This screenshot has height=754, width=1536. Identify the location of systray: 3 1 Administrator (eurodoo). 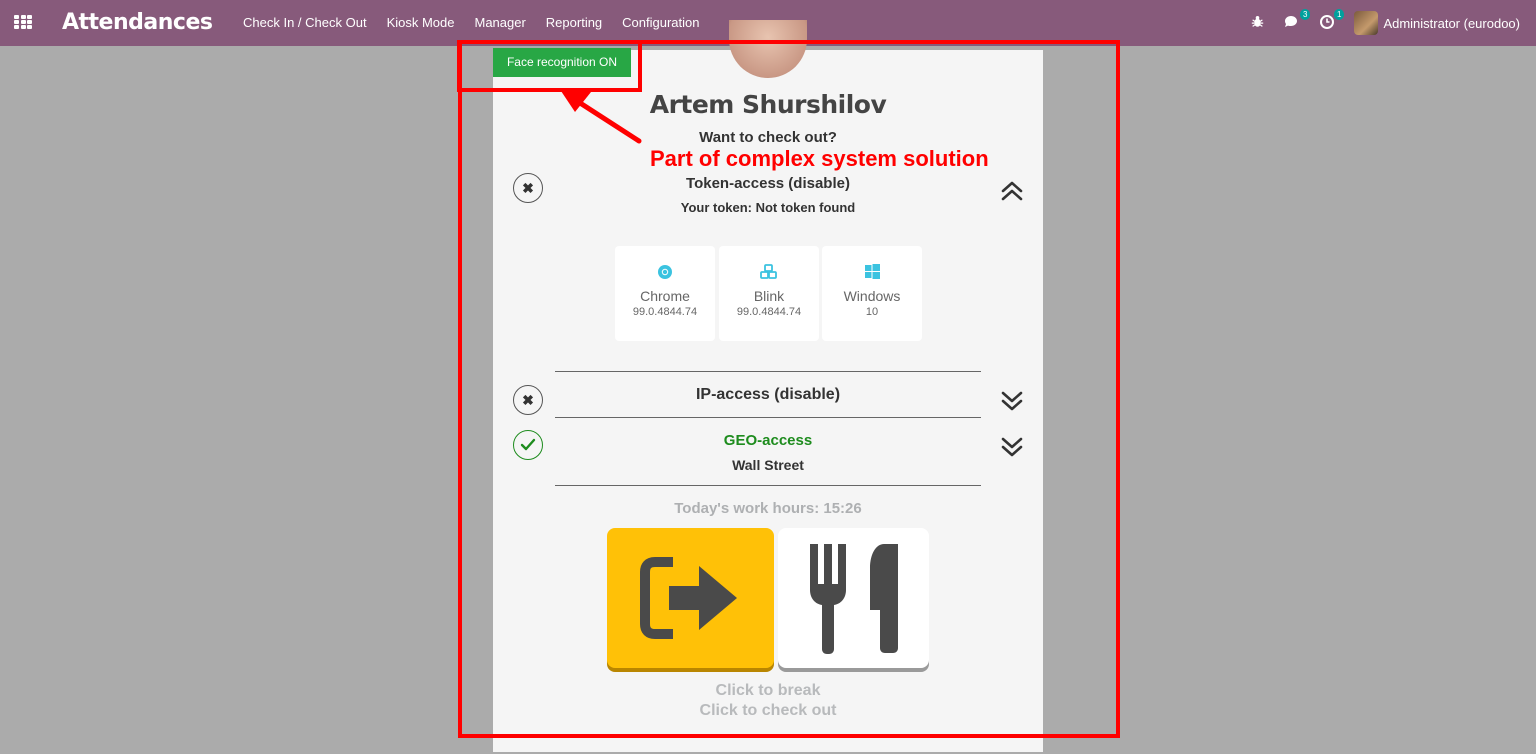
(1385, 23).